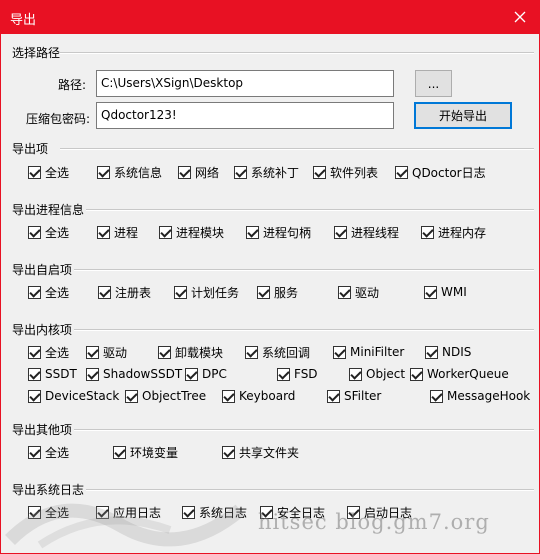  What do you see at coordinates (270, 17) in the screenshot?
I see `title-bar: 导出` at bounding box center [270, 17].